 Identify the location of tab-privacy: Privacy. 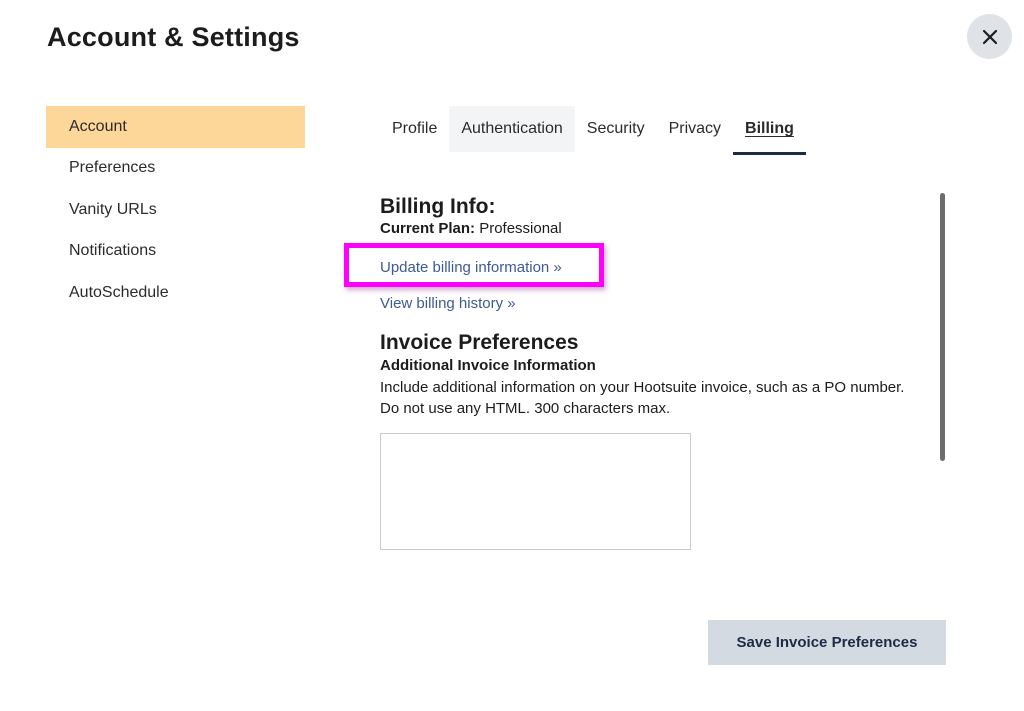
(695, 129).